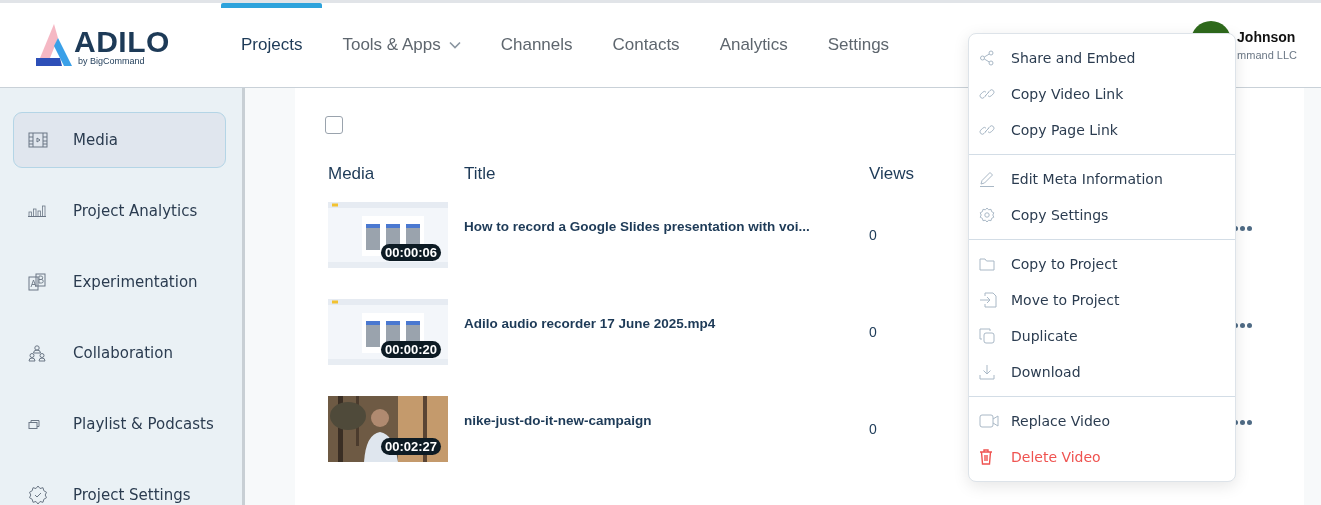 This screenshot has height=505, width=1321. What do you see at coordinates (352, 174) in the screenshot?
I see `column-header: Media` at bounding box center [352, 174].